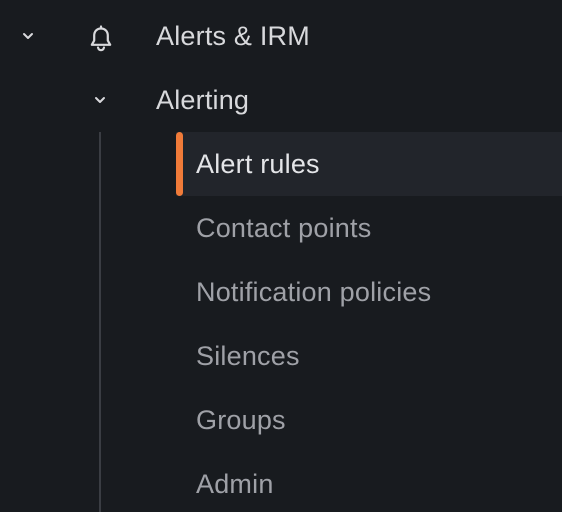 The width and height of the screenshot is (562, 512). I want to click on nav-section-label: Alerts & IRM, so click(233, 36).